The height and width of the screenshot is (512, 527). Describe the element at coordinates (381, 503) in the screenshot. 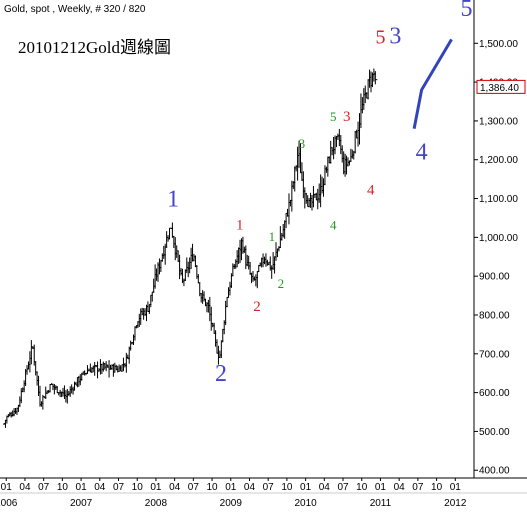

I see `x-year-label: 2011` at that location.